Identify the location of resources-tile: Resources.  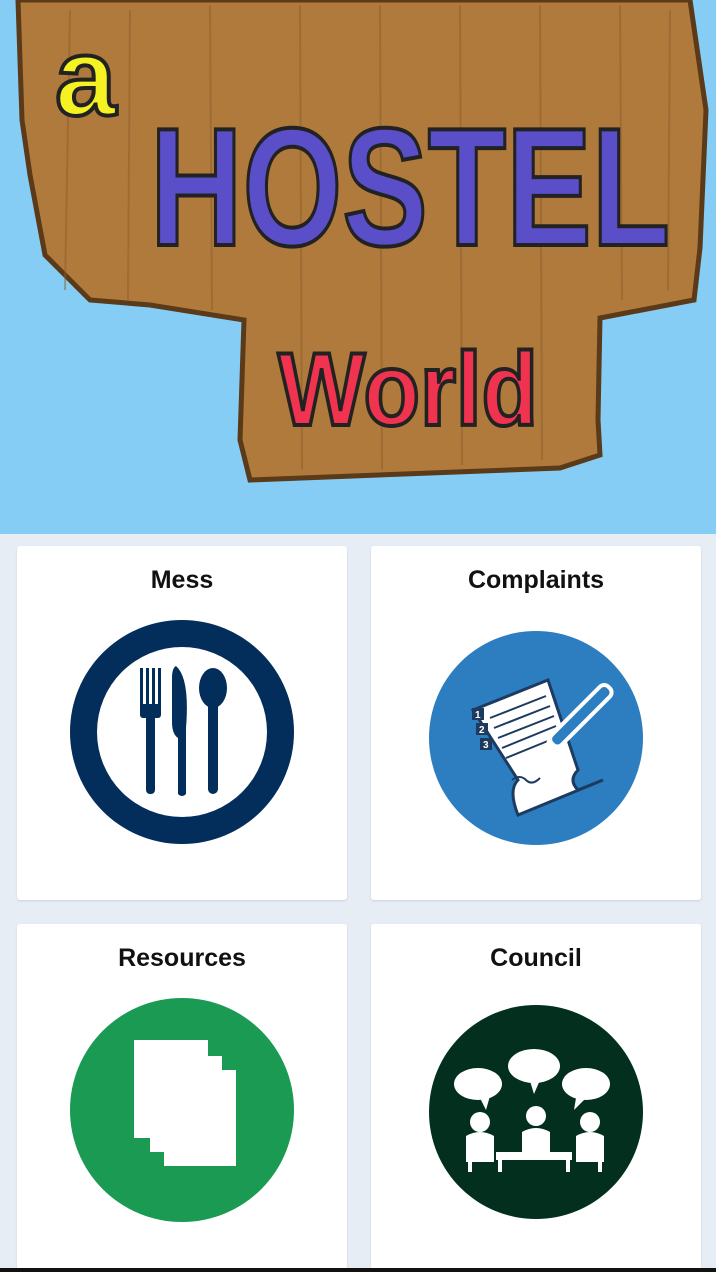
(182, 1098).